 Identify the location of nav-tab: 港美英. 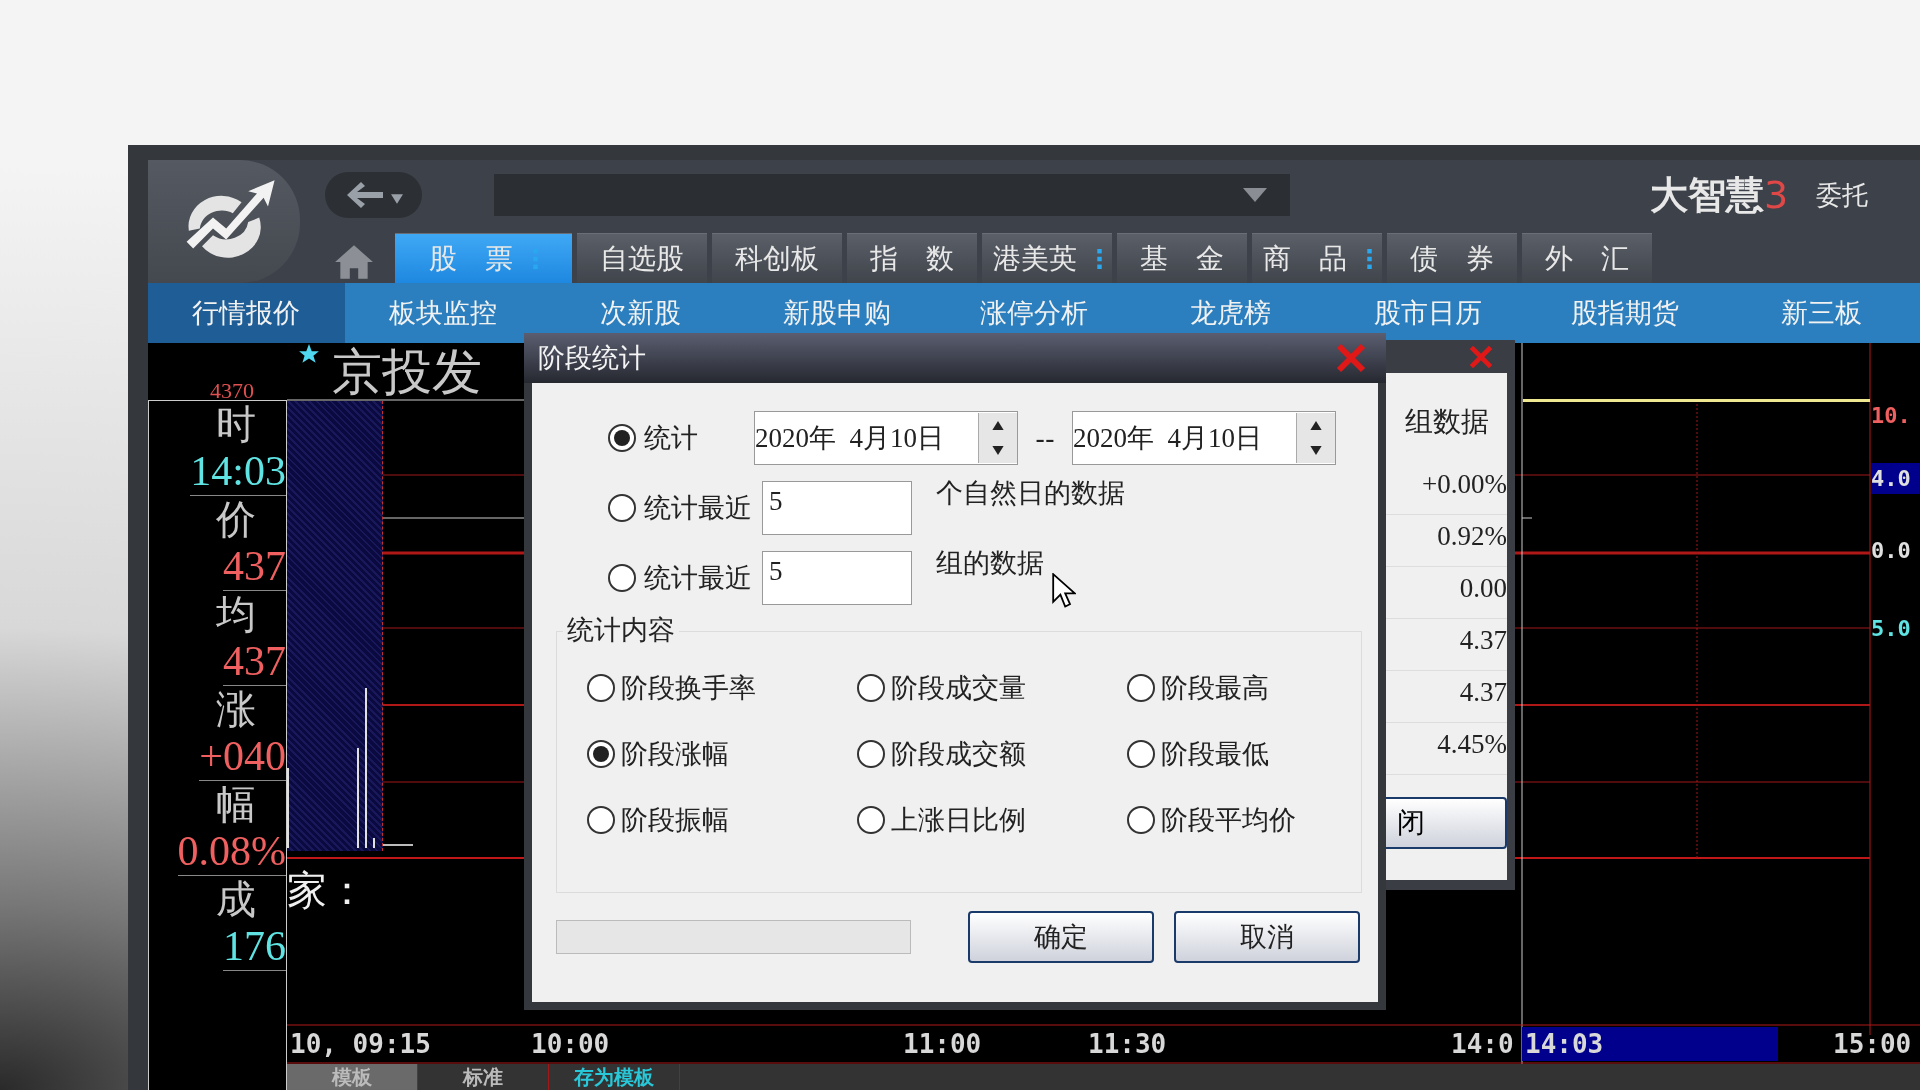
(1047, 258).